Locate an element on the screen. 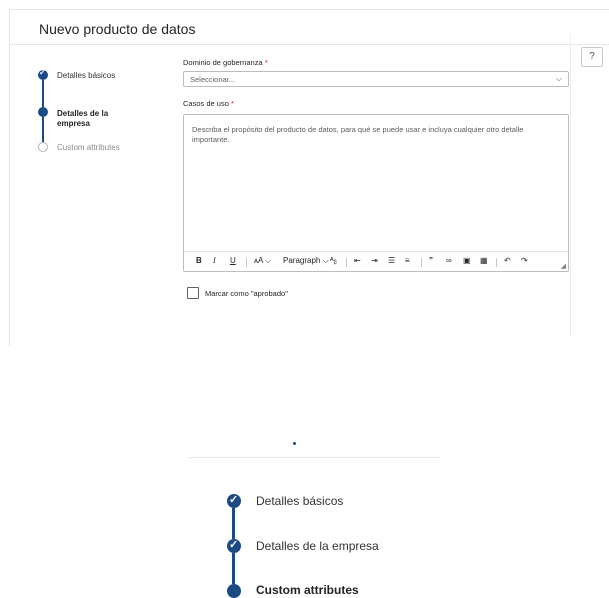 This screenshot has height=598, width=609. image-icon: ▣ is located at coordinates (467, 260).